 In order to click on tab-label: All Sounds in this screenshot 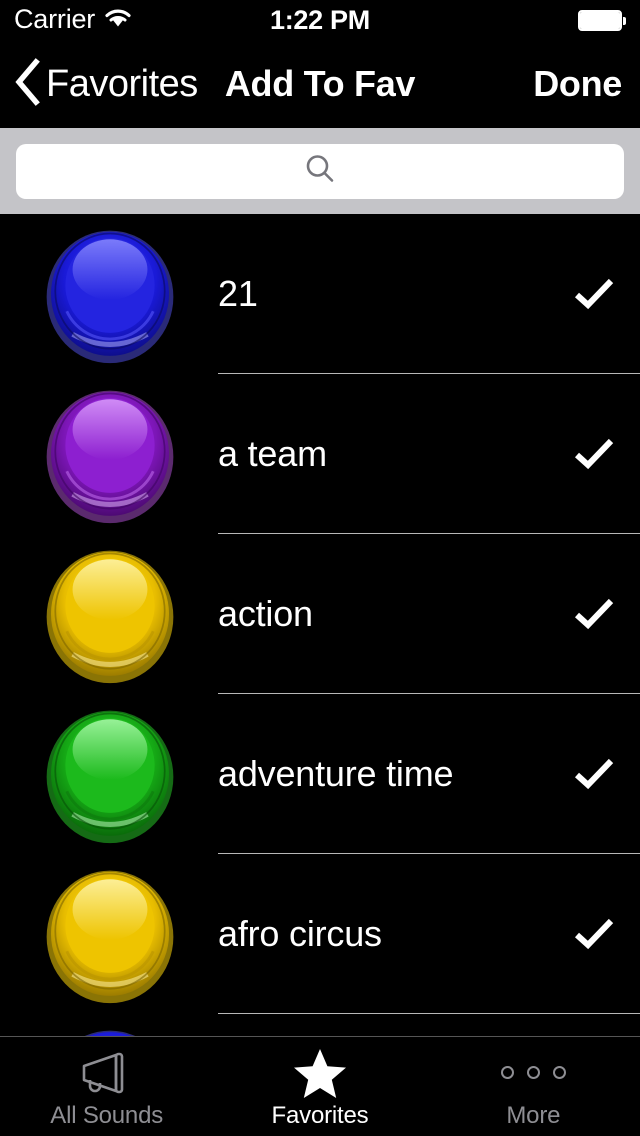, I will do `click(107, 1115)`.